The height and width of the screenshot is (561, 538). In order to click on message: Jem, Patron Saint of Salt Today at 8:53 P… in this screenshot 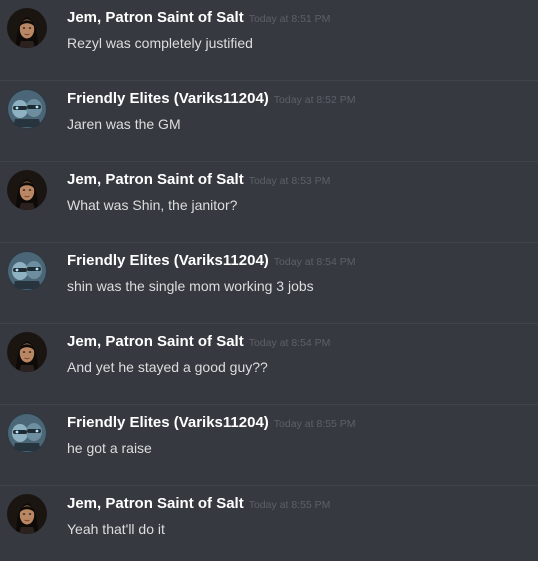, I will do `click(269, 202)`.